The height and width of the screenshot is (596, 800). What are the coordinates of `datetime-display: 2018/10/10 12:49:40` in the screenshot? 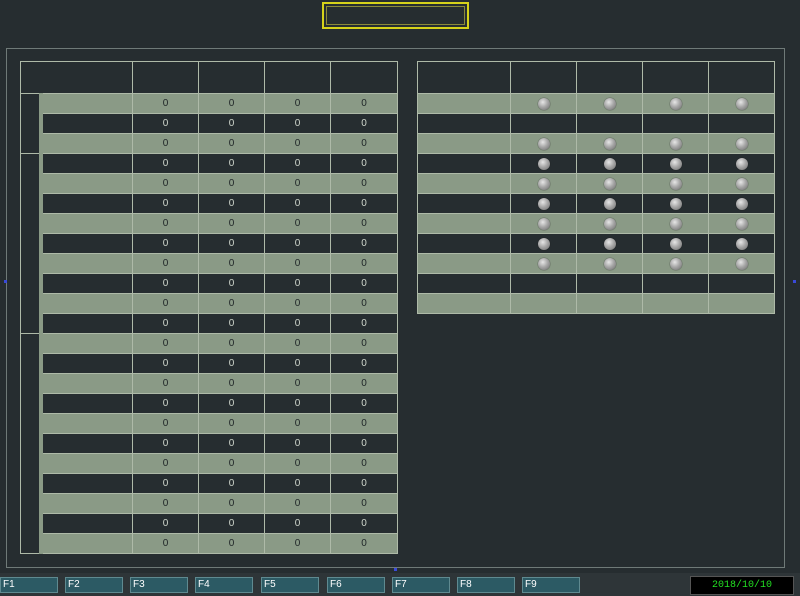 It's located at (742, 585).